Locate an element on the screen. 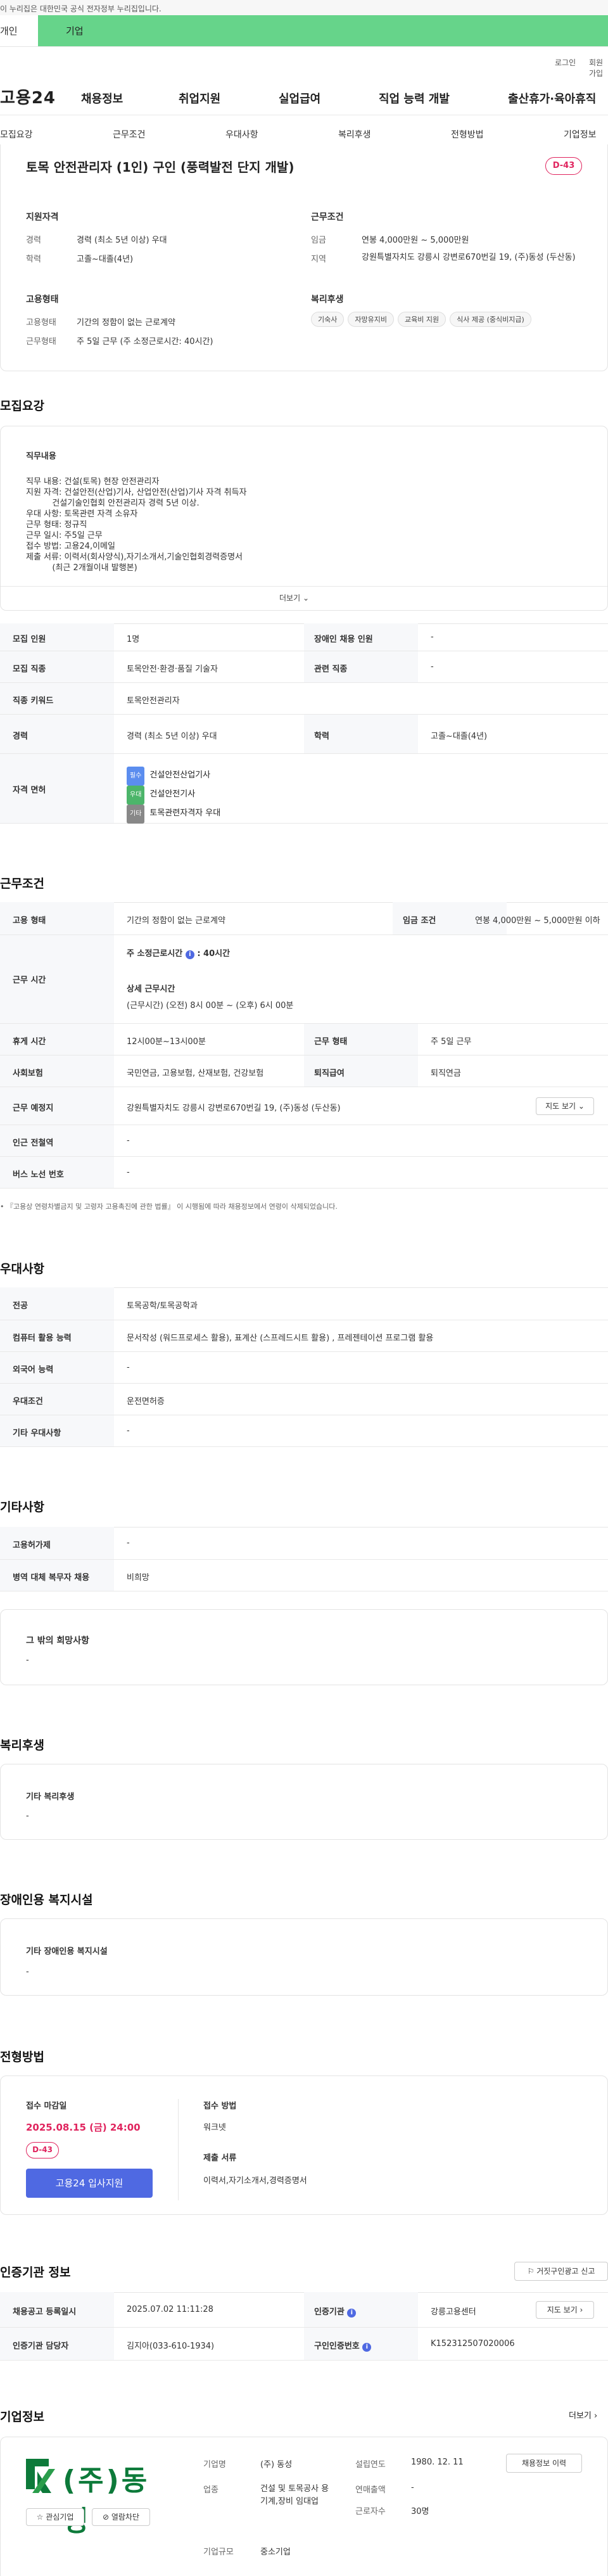  login-link: 로그인 is located at coordinates (565, 62).